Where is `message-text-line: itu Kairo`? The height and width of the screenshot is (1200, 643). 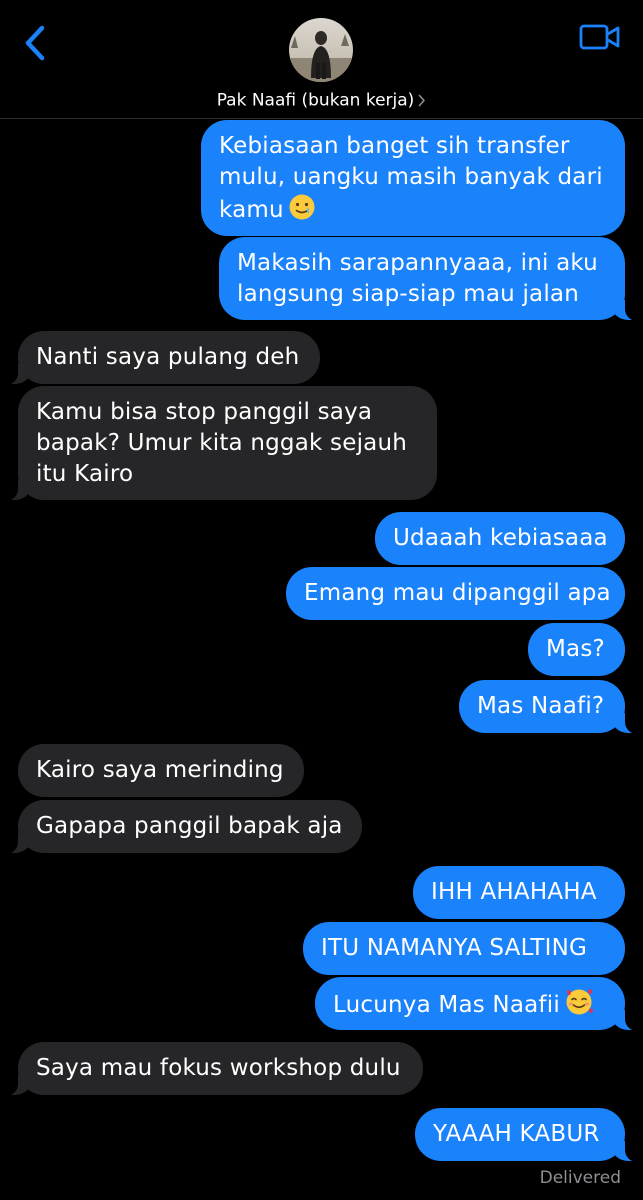
message-text-line: itu Kairo is located at coordinates (85, 474).